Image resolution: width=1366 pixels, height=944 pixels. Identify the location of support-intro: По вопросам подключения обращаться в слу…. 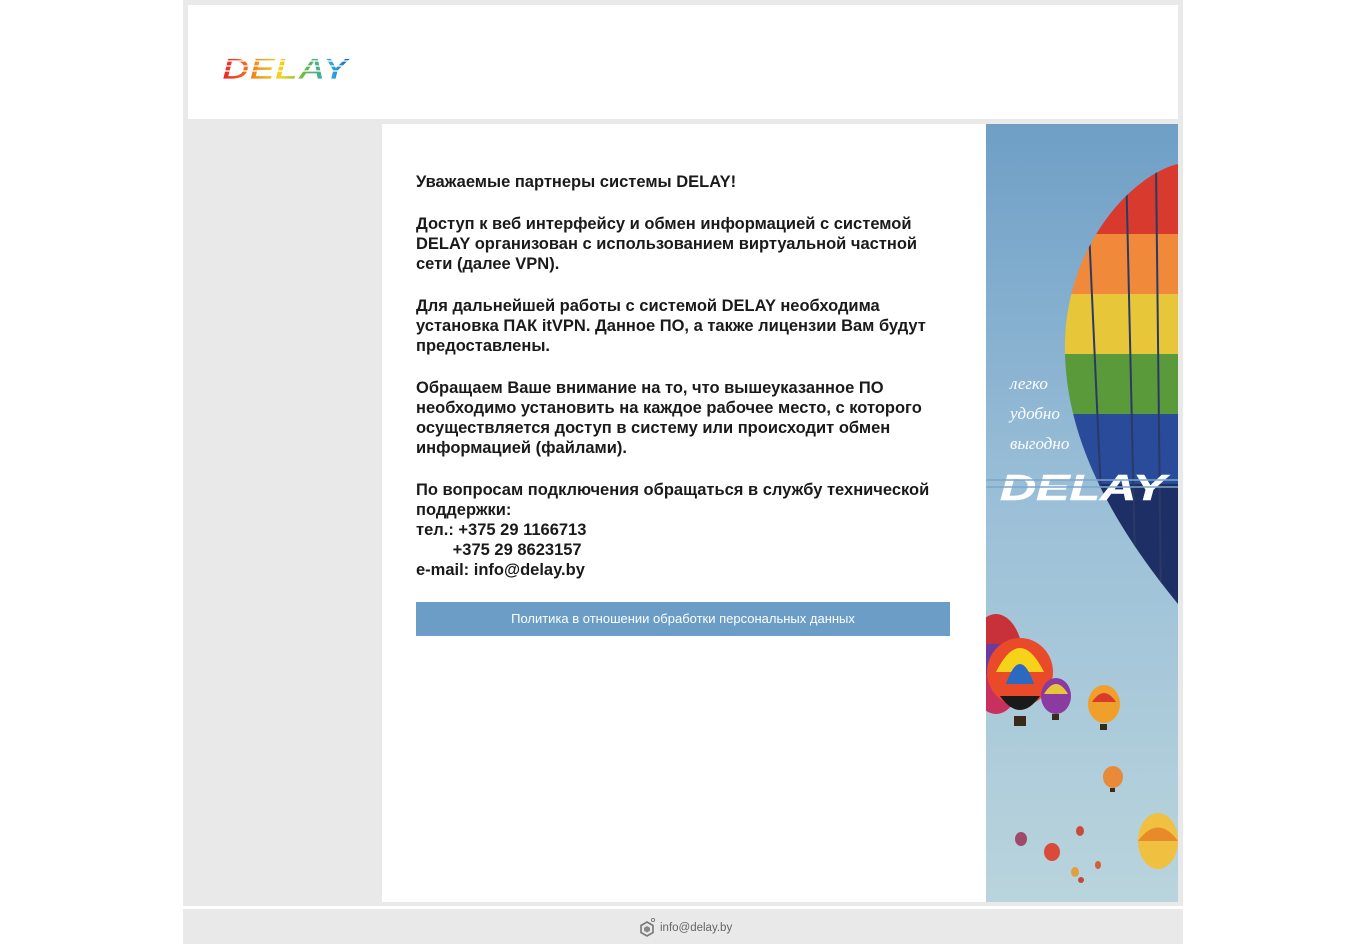
(673, 500).